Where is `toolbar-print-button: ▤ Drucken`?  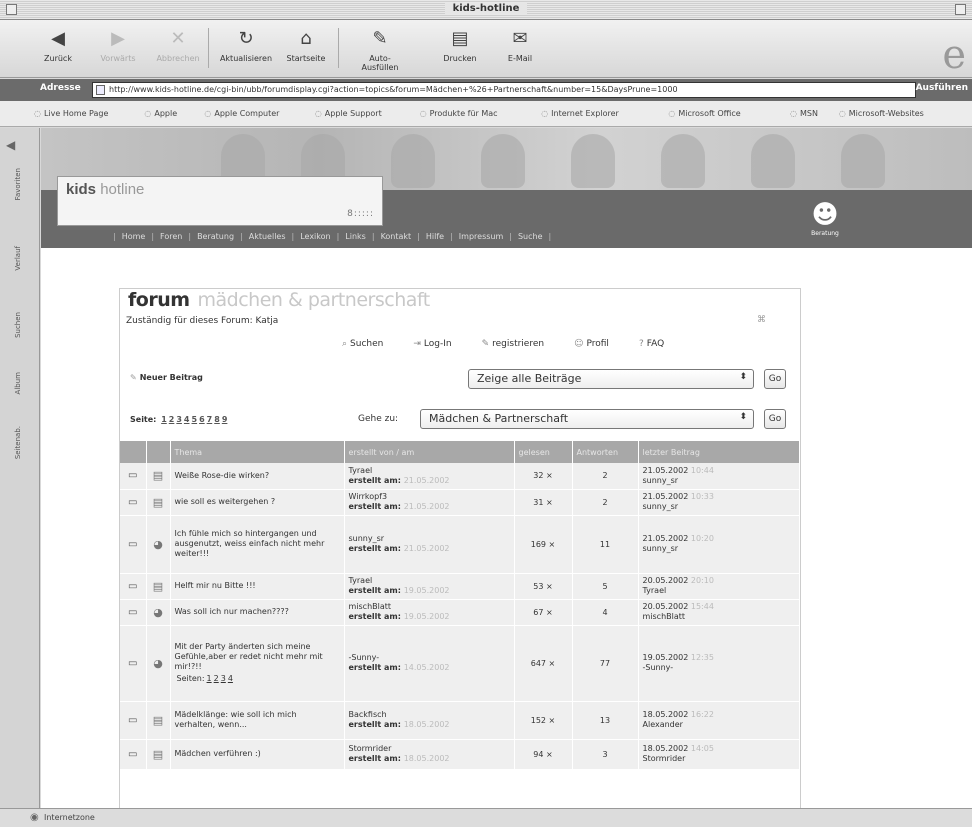 toolbar-print-button: ▤ Drucken is located at coordinates (460, 45).